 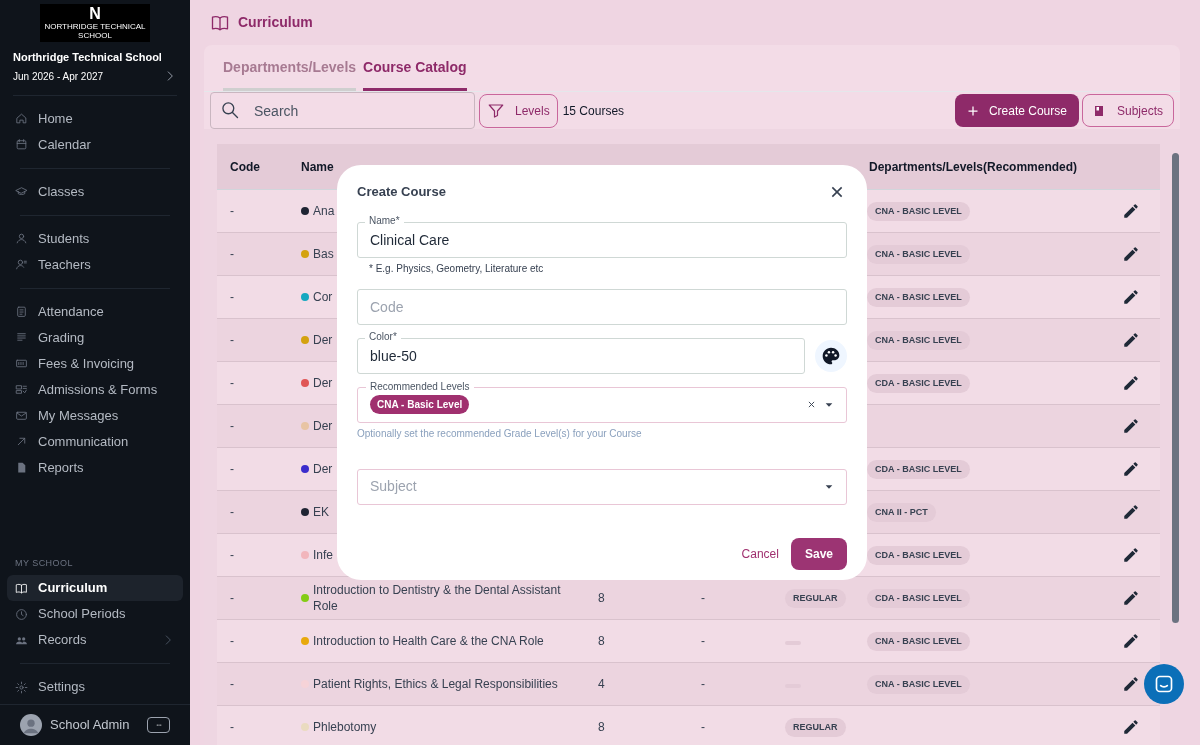 What do you see at coordinates (428, 641) in the screenshot?
I see `course-name: Introduction to Health Care & the CNA Role` at bounding box center [428, 641].